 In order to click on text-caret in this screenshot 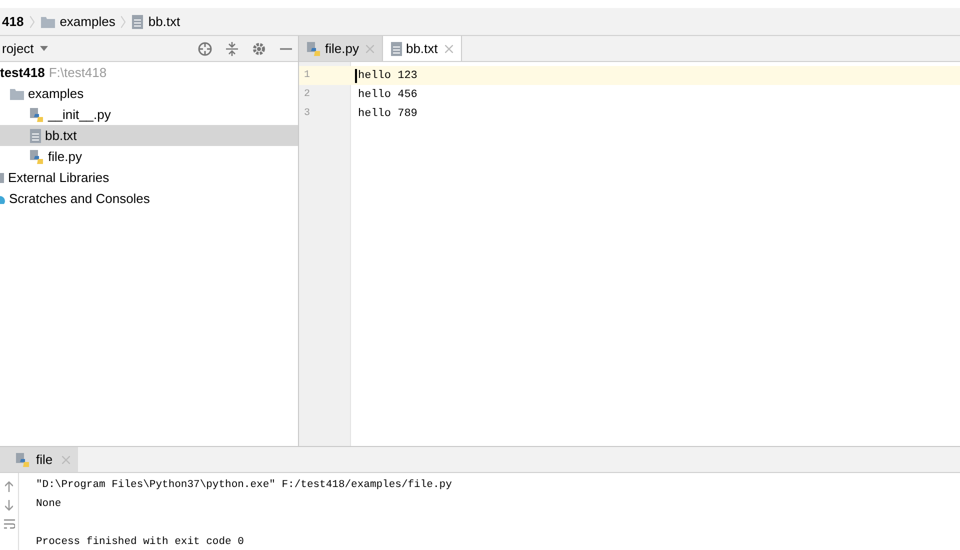, I will do `click(356, 75)`.